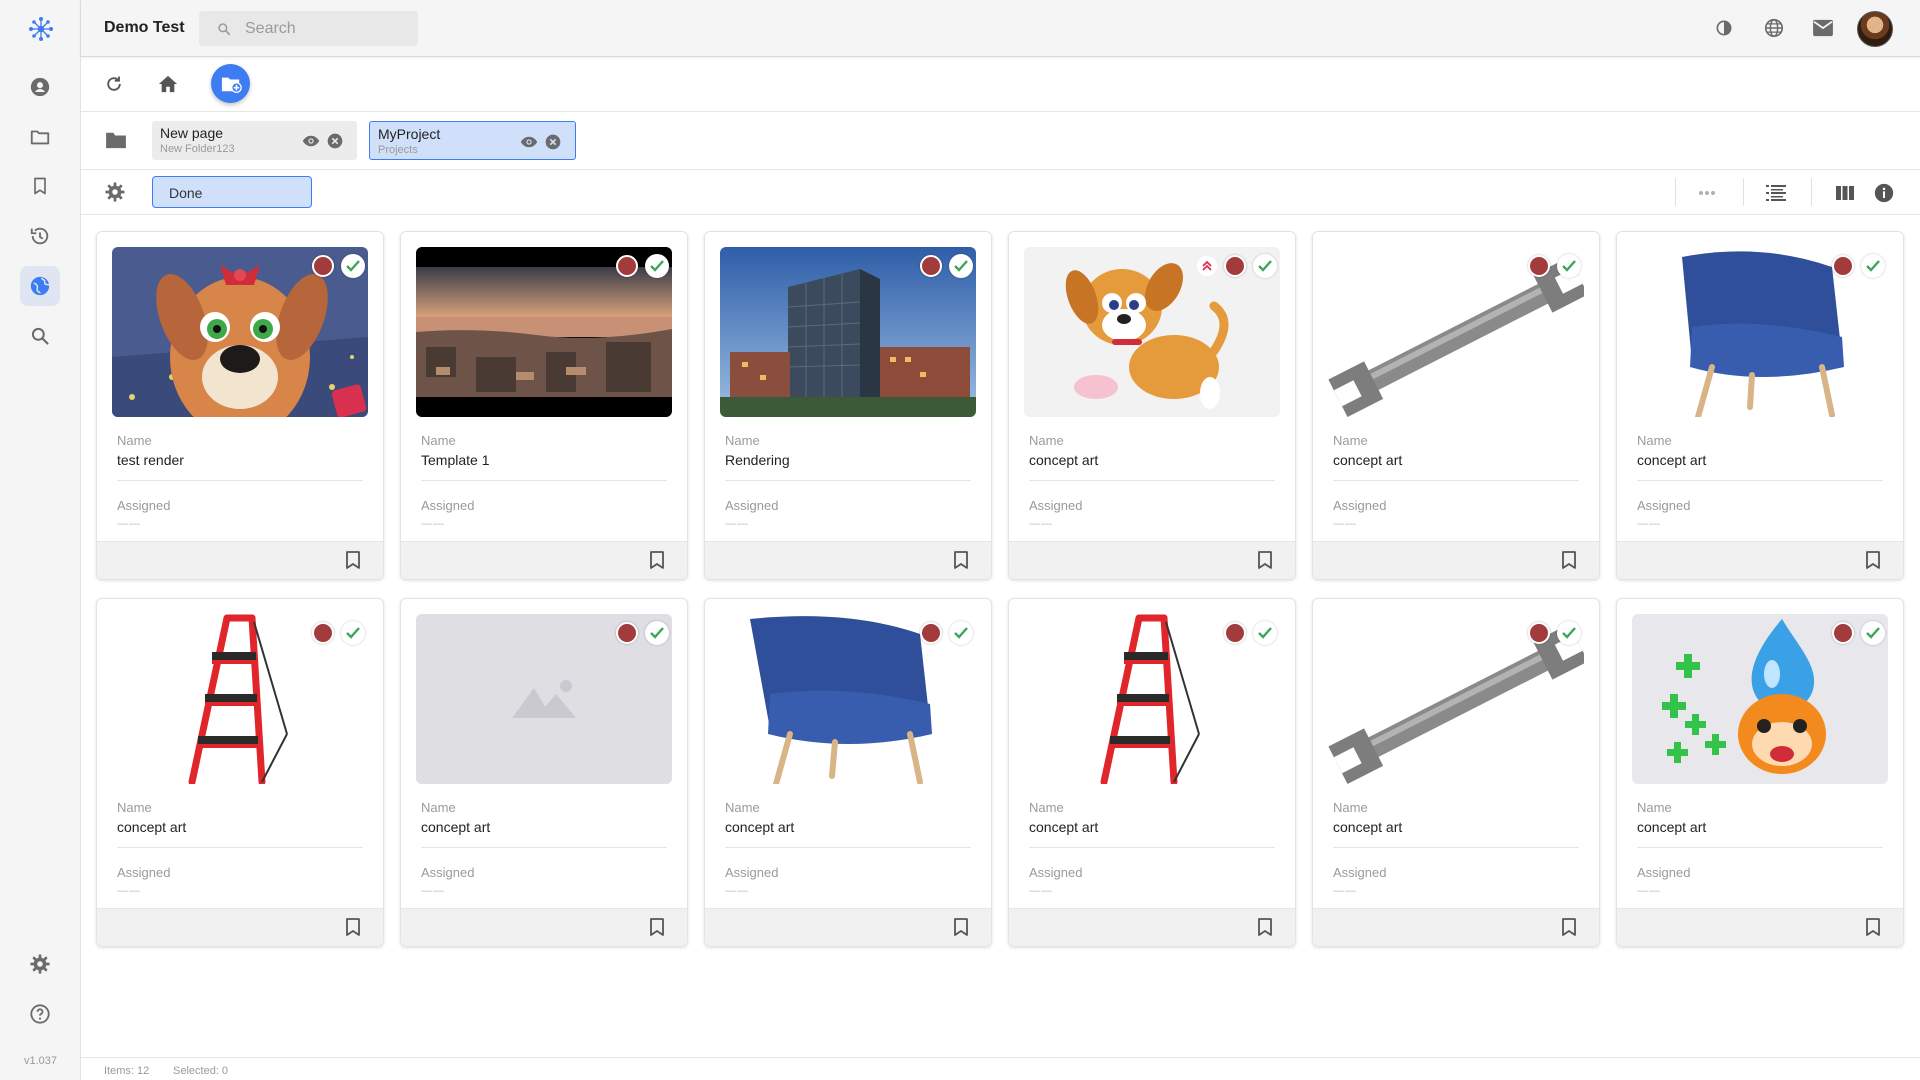  What do you see at coordinates (308, 28) in the screenshot?
I see `search-input: Search` at bounding box center [308, 28].